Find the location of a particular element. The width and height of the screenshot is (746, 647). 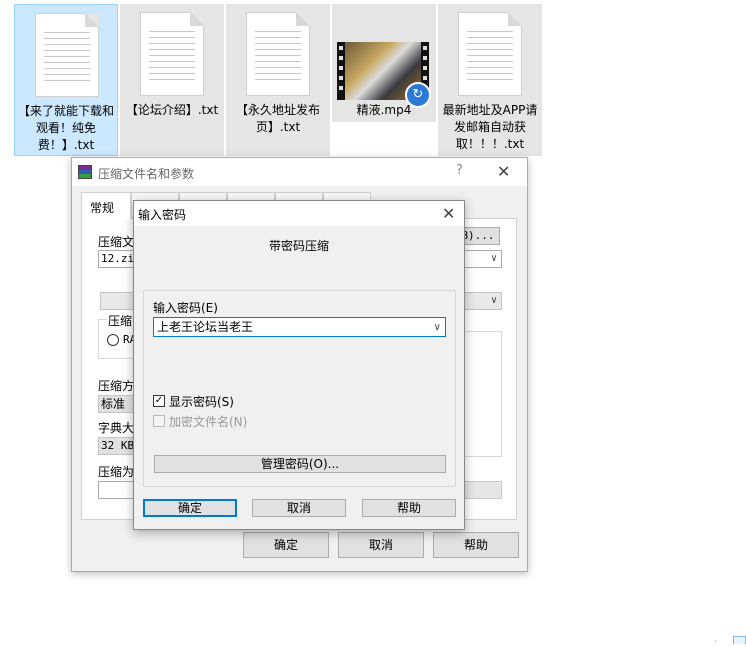

encrypt-names-checkbox is located at coordinates (159, 421).